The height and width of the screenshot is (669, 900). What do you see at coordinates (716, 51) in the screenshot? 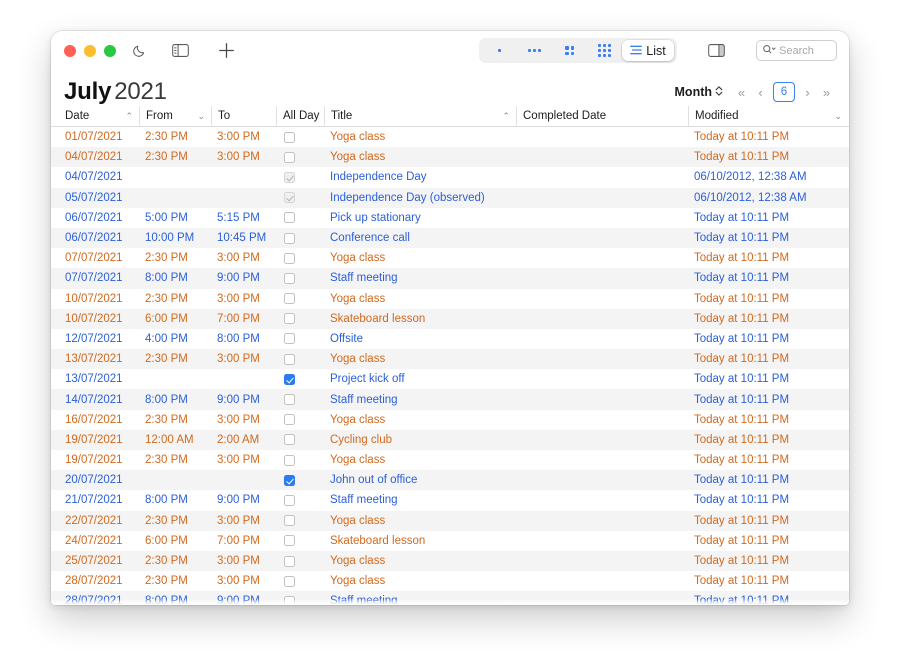
I see `inspector-toggle-icon` at bounding box center [716, 51].